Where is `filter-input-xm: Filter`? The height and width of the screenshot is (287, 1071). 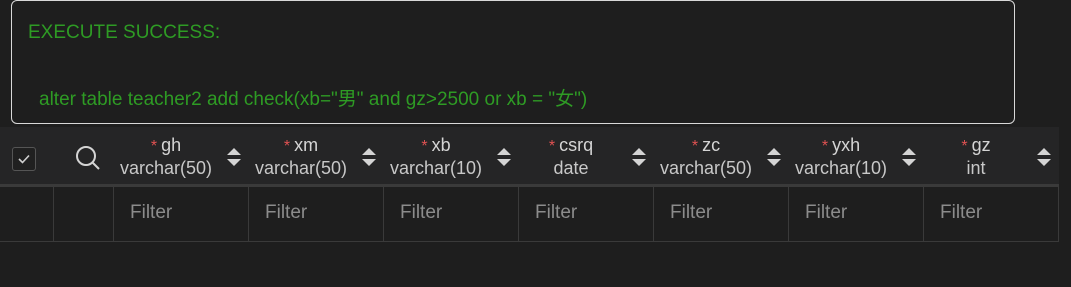 filter-input-xm: Filter is located at coordinates (286, 213).